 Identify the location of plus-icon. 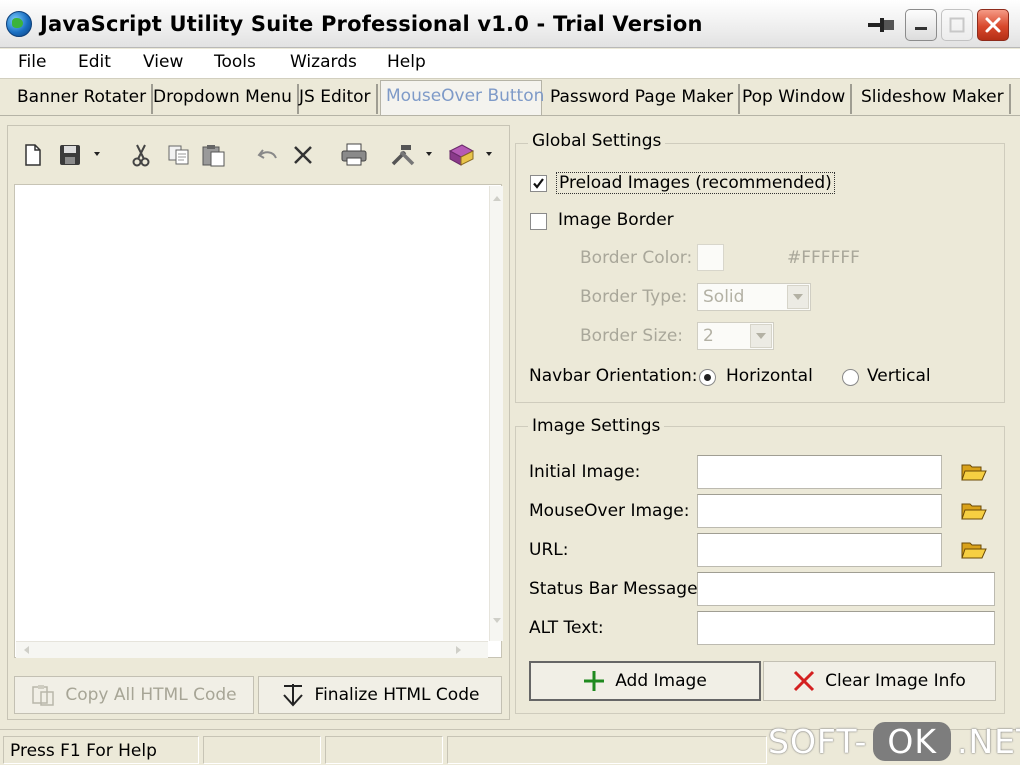
(594, 681).